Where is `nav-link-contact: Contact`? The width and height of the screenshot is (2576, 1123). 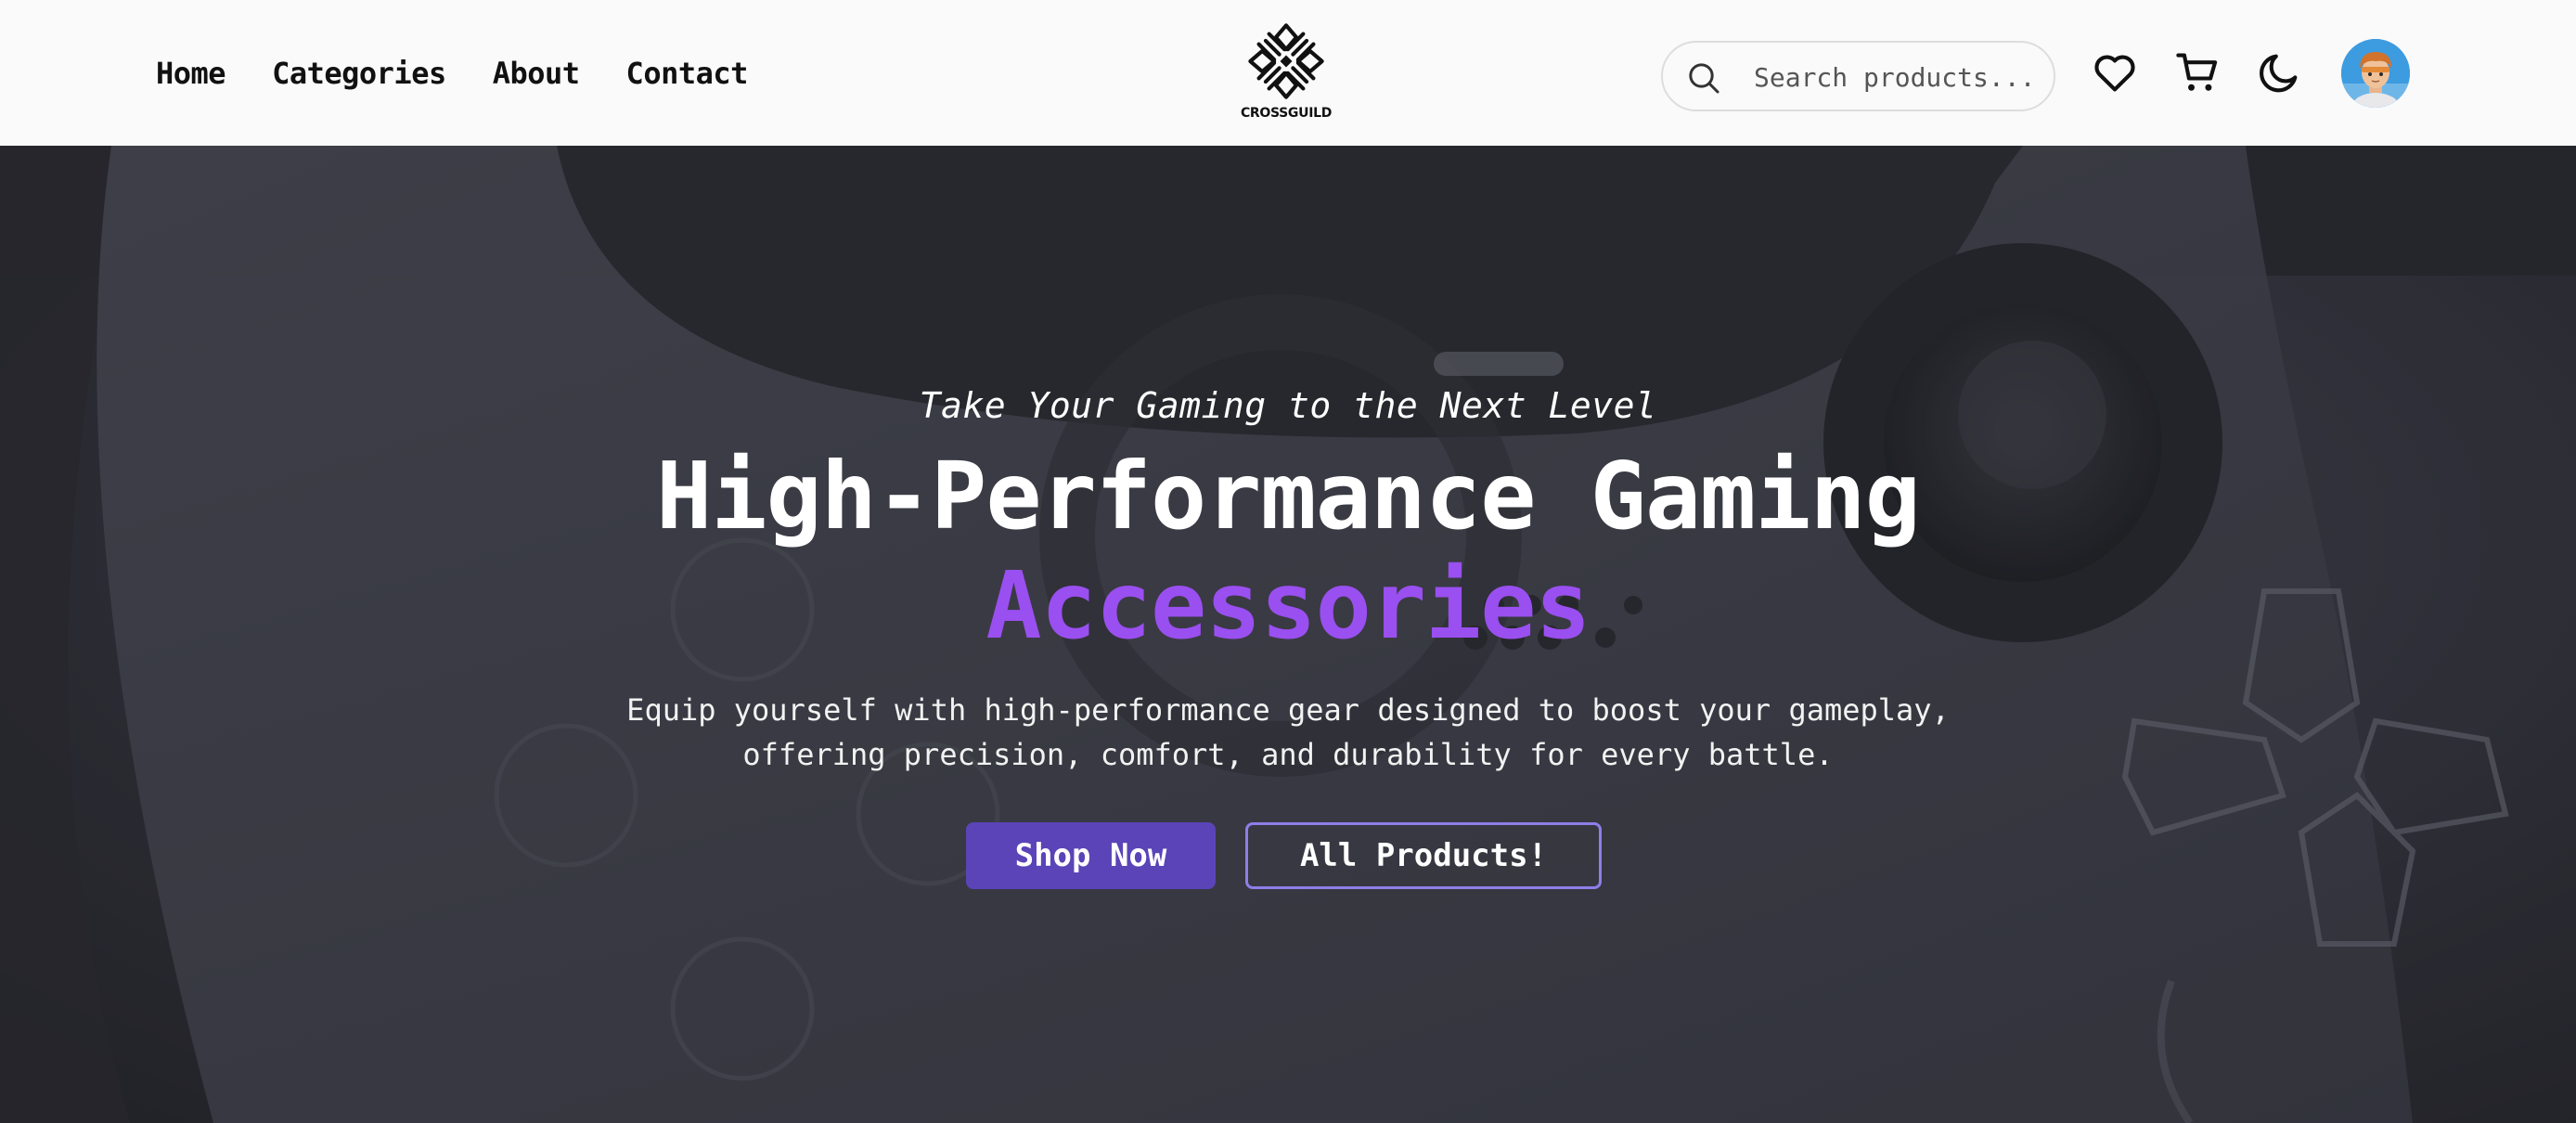 nav-link-contact: Contact is located at coordinates (687, 73).